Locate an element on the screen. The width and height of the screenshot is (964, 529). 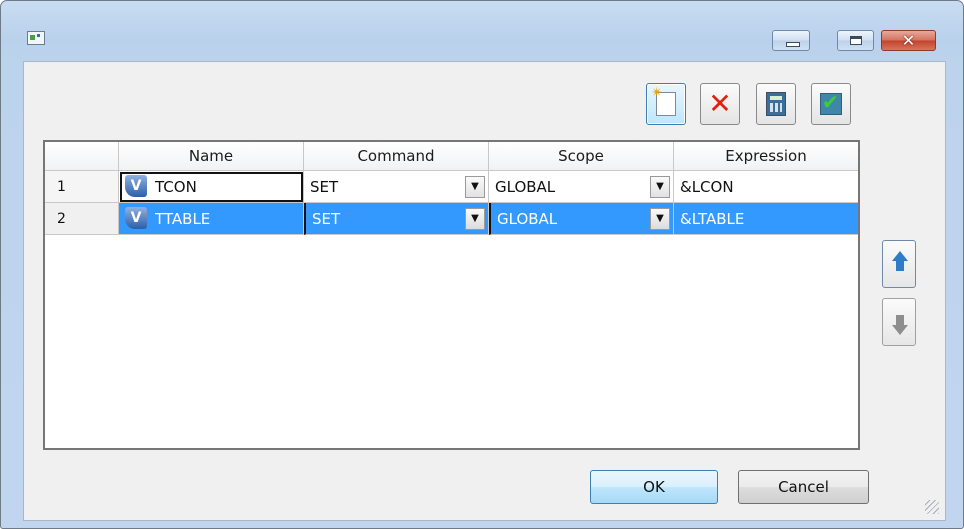
grid-header: Name Command Scope Expression is located at coordinates (451, 156).